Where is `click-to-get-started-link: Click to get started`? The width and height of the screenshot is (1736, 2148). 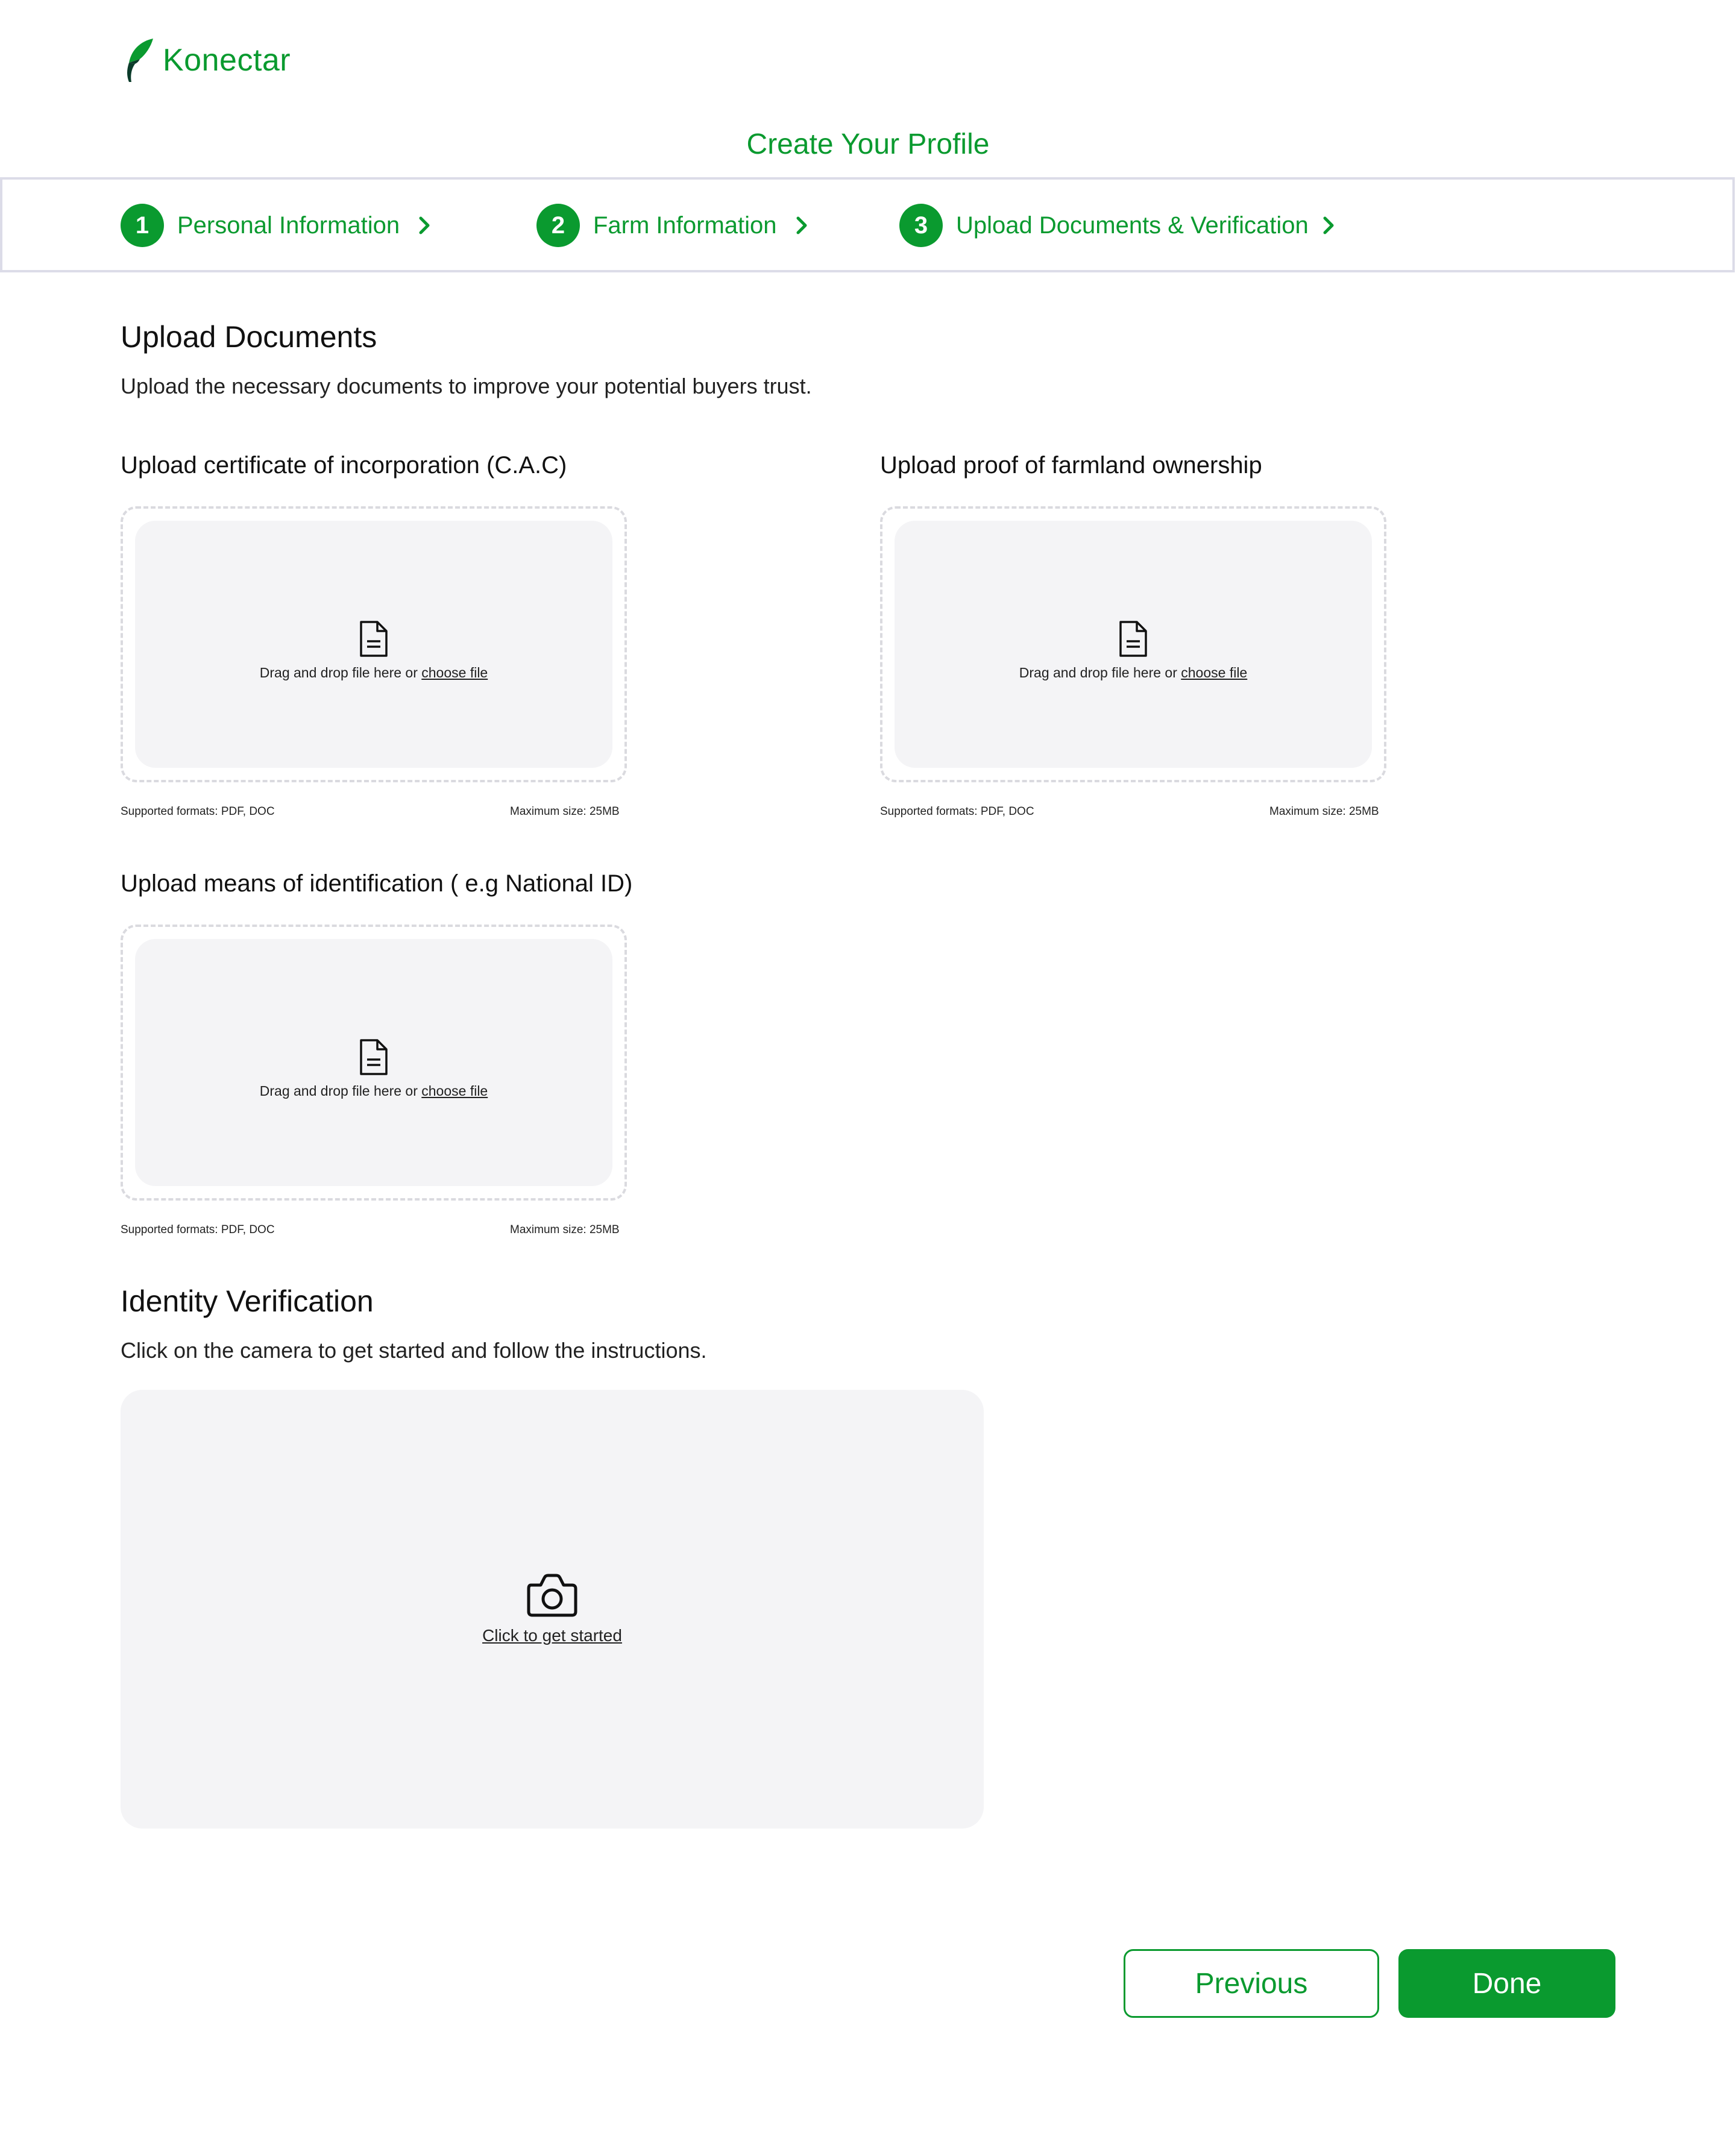
click-to-get-started-link: Click to get started is located at coordinates (552, 1636).